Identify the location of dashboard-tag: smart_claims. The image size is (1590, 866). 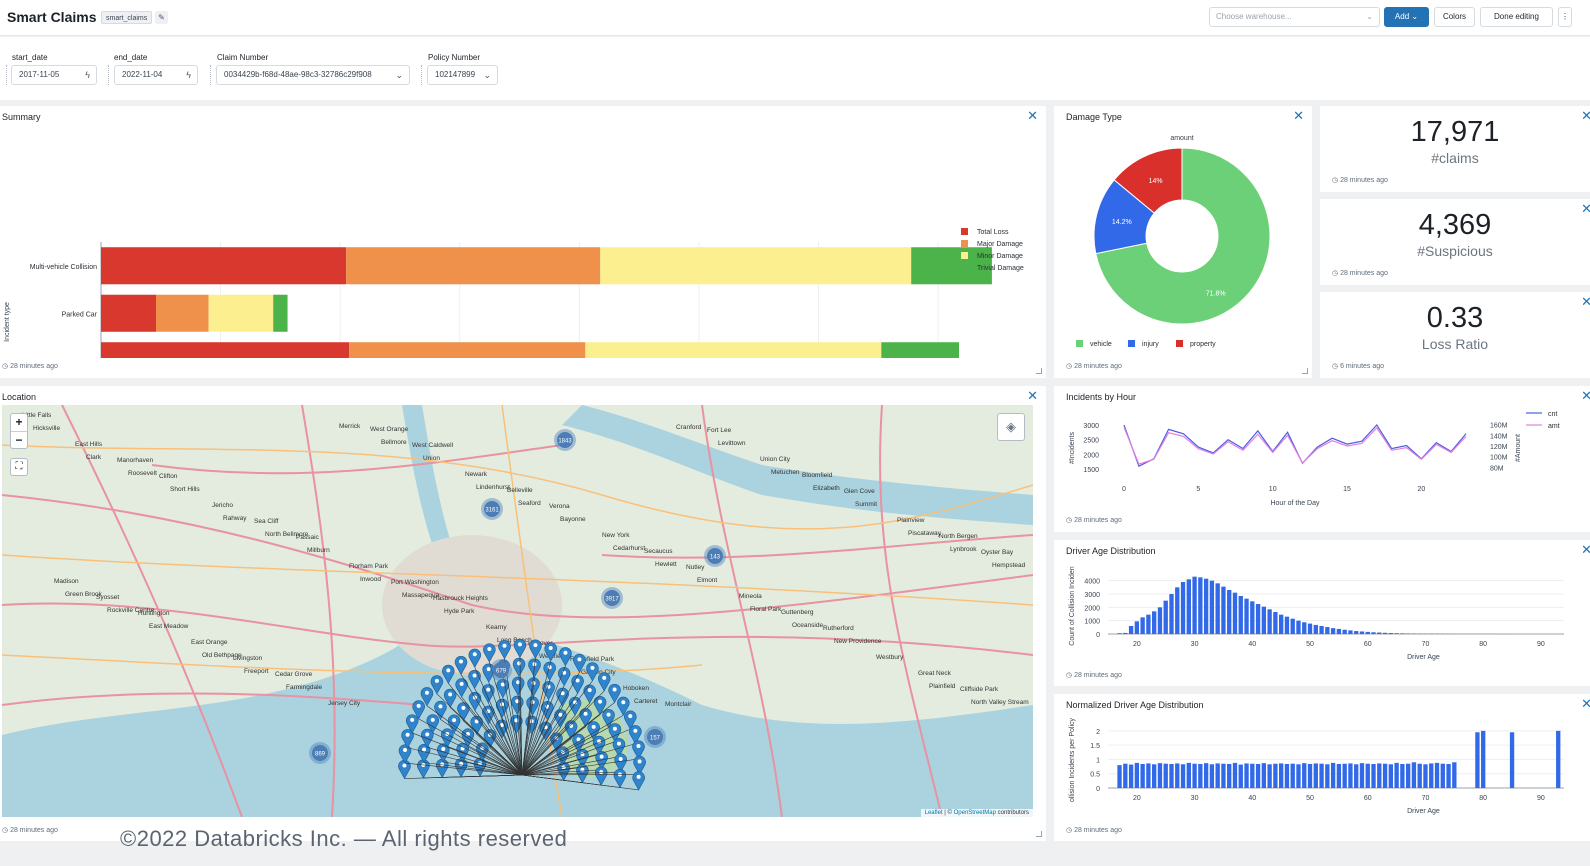
(127, 17).